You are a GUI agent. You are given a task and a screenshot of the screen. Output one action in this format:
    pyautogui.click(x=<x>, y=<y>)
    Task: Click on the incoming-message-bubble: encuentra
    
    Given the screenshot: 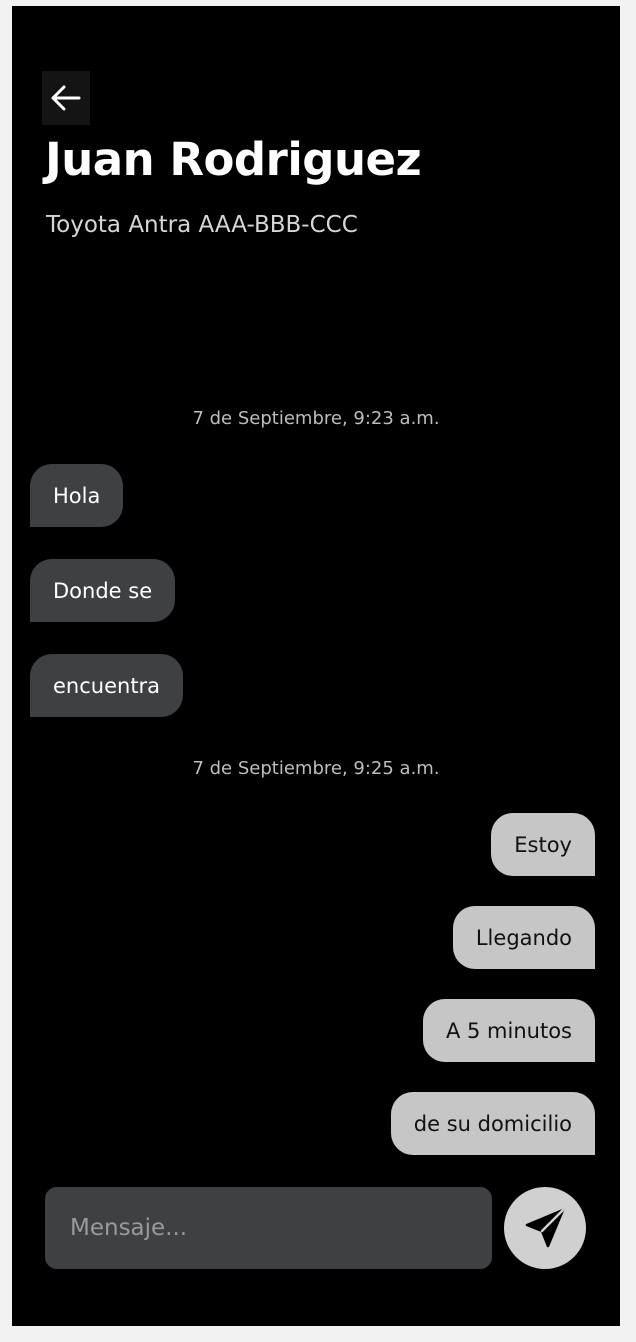 What is the action you would take?
    pyautogui.click(x=107, y=685)
    